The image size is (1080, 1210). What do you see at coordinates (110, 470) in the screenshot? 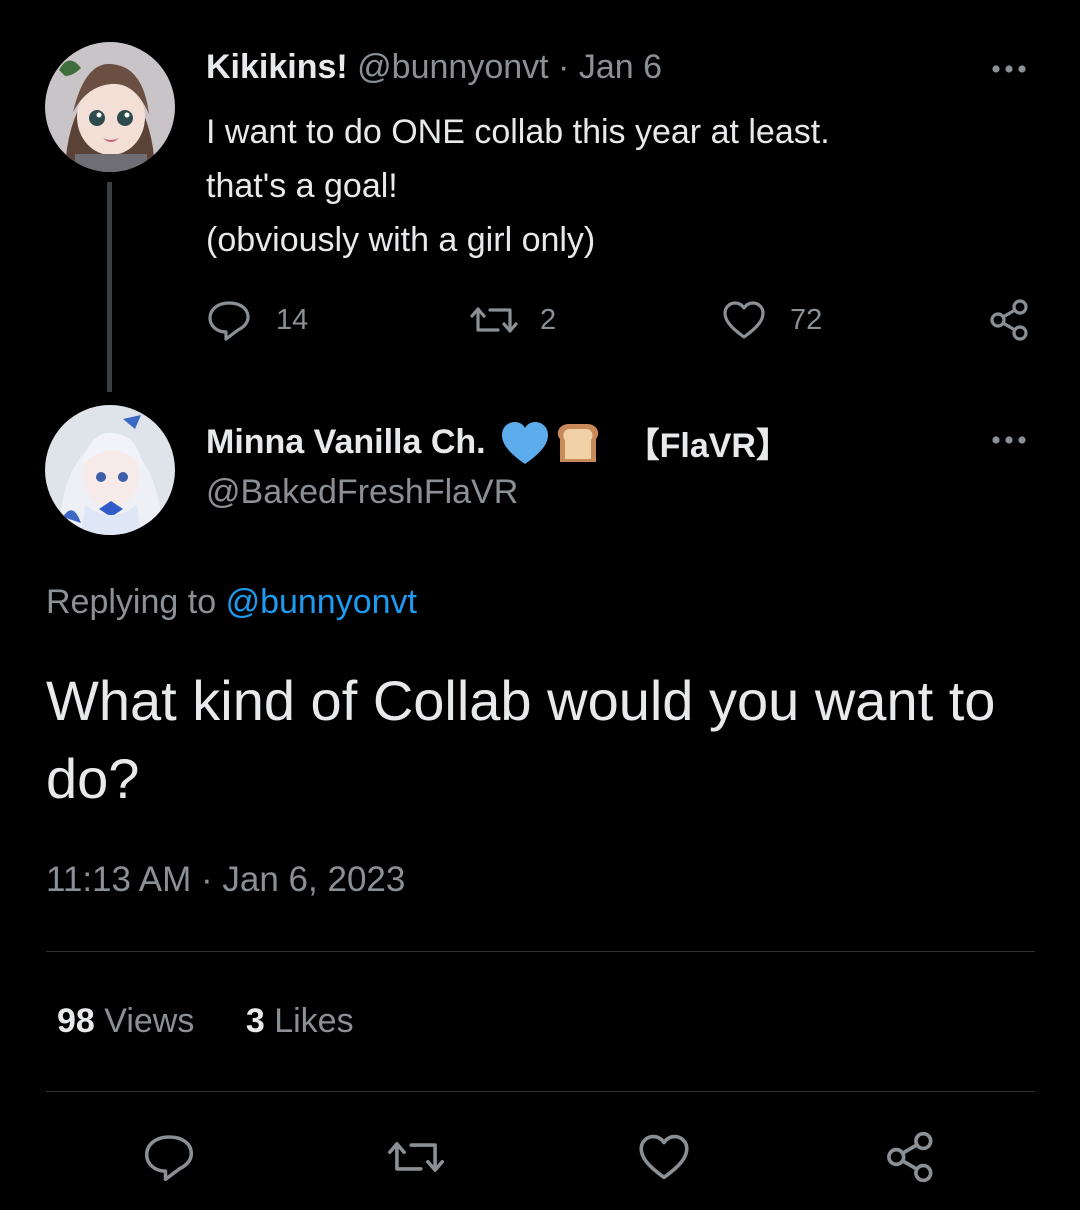
I see `avatar-minna-vanilla` at bounding box center [110, 470].